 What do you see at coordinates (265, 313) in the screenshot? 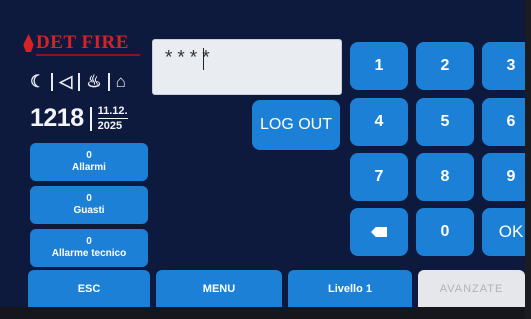
I see `device-bezel` at bounding box center [265, 313].